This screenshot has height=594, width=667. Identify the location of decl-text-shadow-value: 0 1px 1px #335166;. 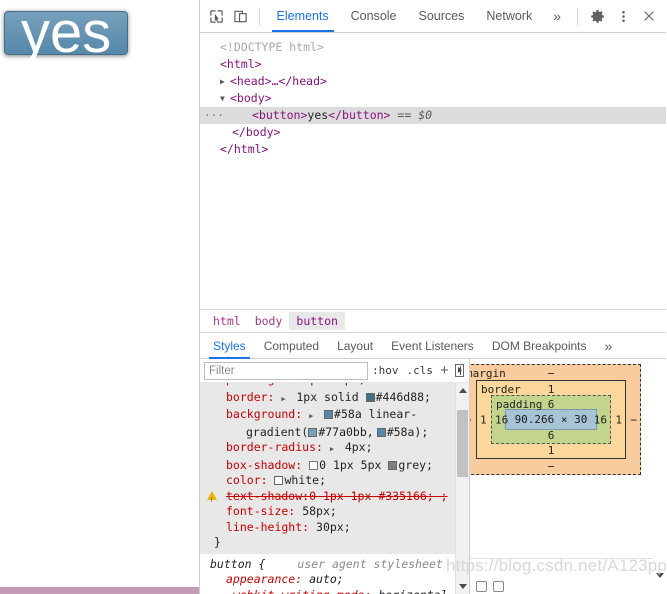
(371, 496).